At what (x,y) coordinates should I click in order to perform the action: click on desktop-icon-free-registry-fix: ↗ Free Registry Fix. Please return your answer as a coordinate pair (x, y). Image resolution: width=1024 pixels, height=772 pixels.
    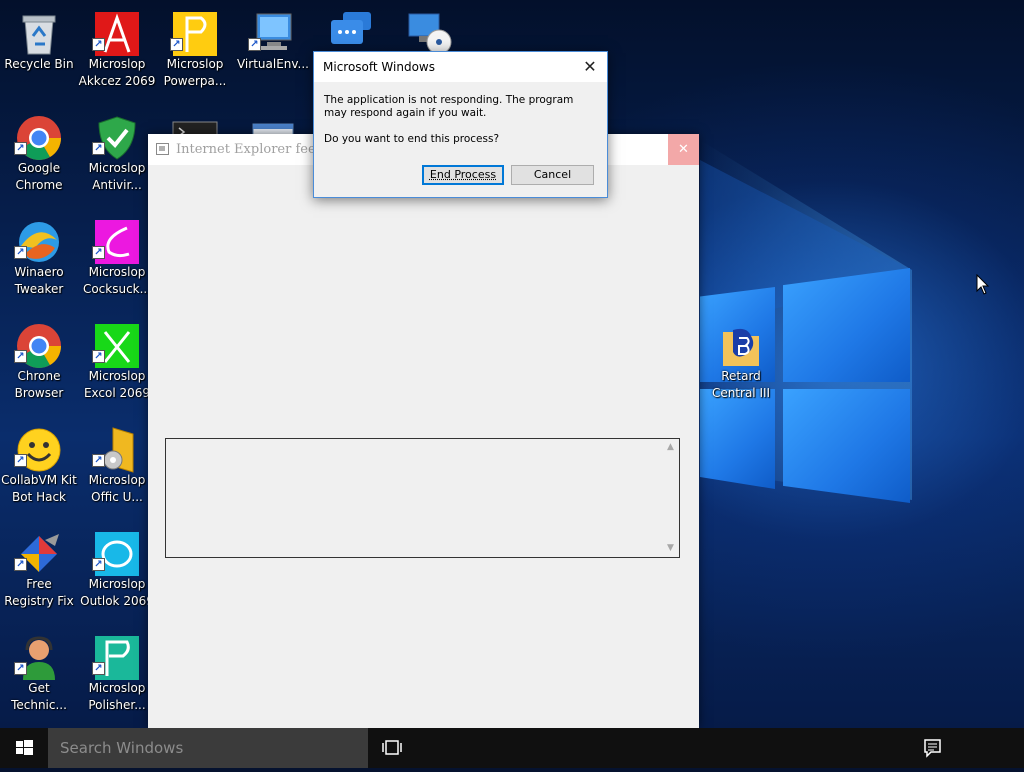
    Looking at the image, I should click on (39, 574).